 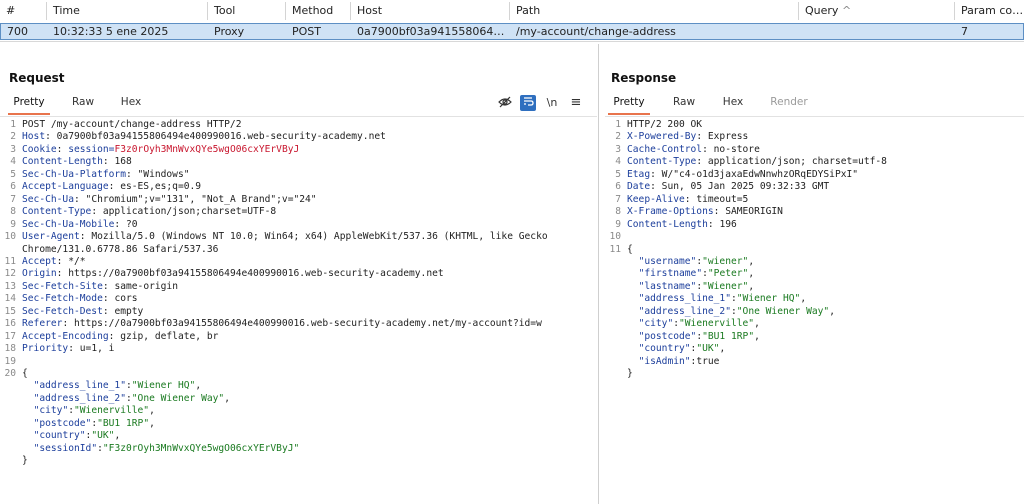 I want to click on header-value: 168, so click(x=123, y=162).